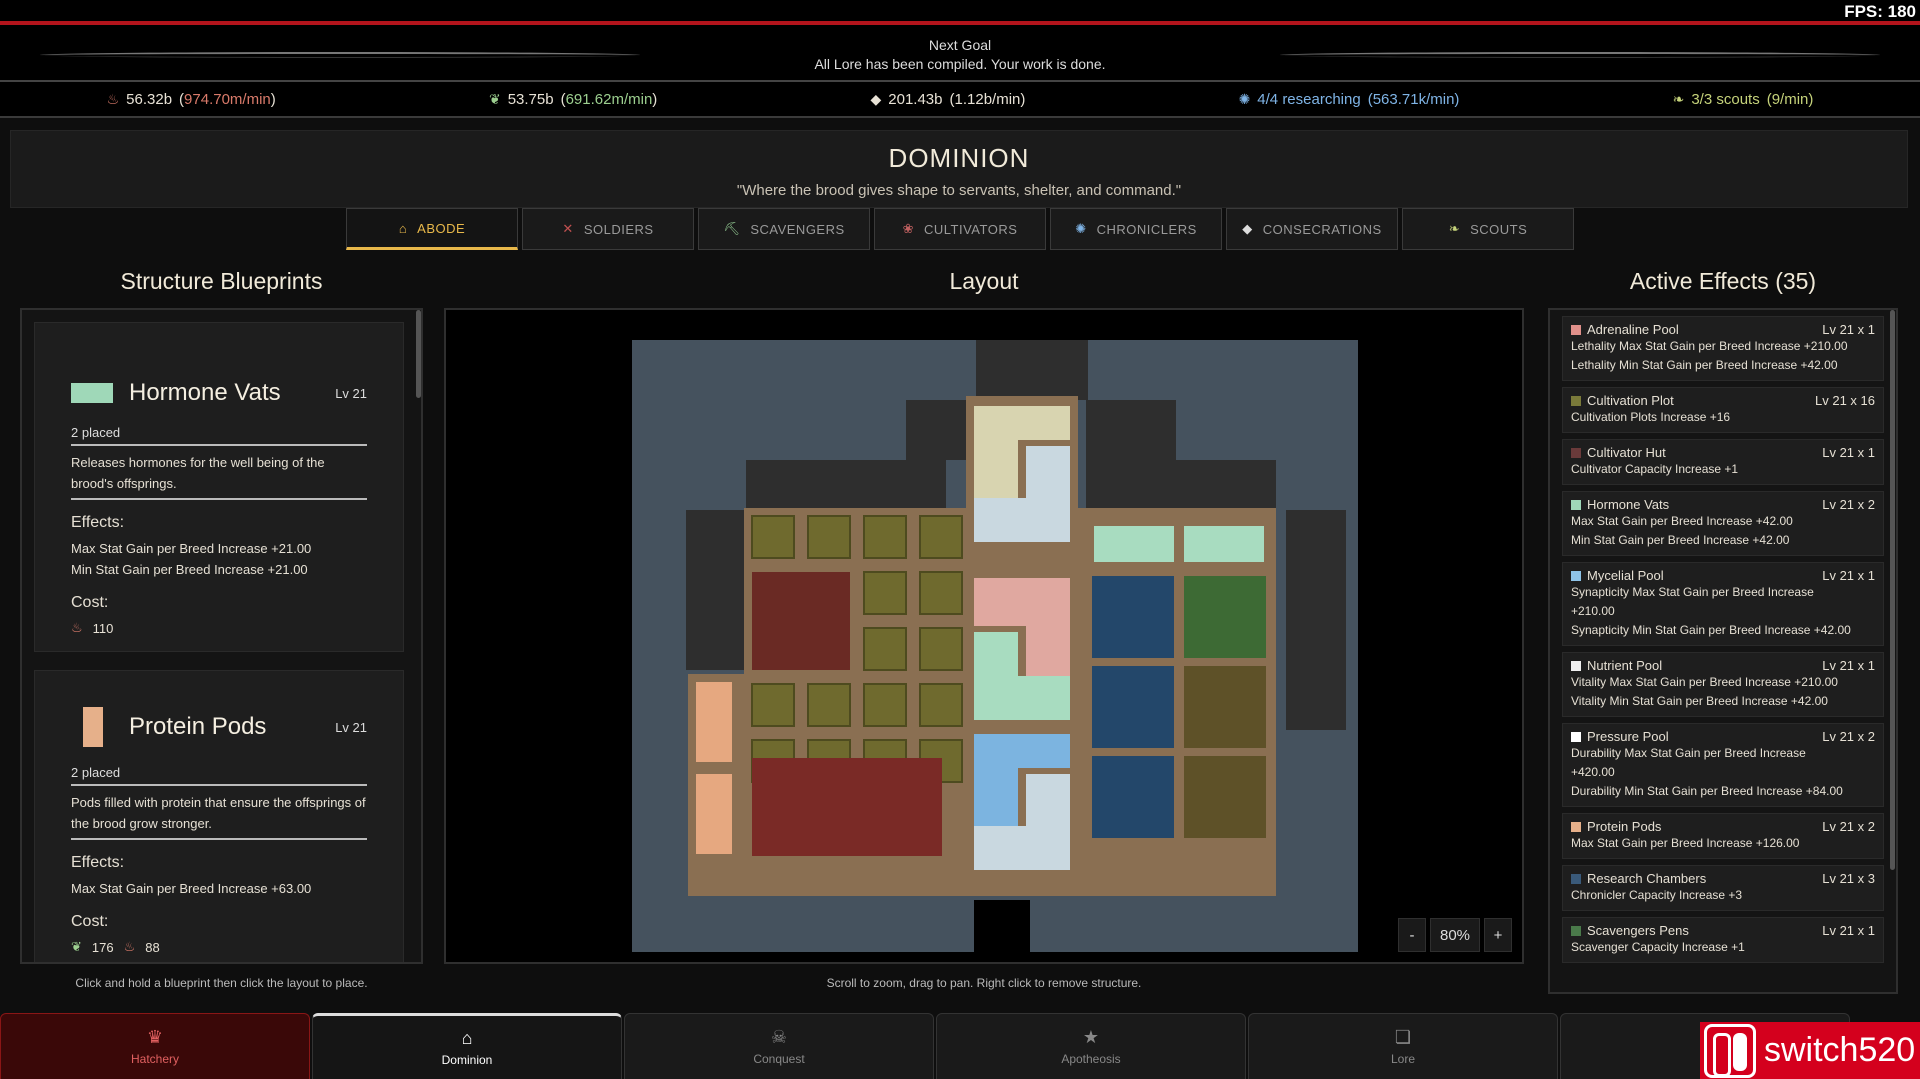 The height and width of the screenshot is (1079, 1920). Describe the element at coordinates (1498, 935) in the screenshot. I see `zoom-in-button: +` at that location.